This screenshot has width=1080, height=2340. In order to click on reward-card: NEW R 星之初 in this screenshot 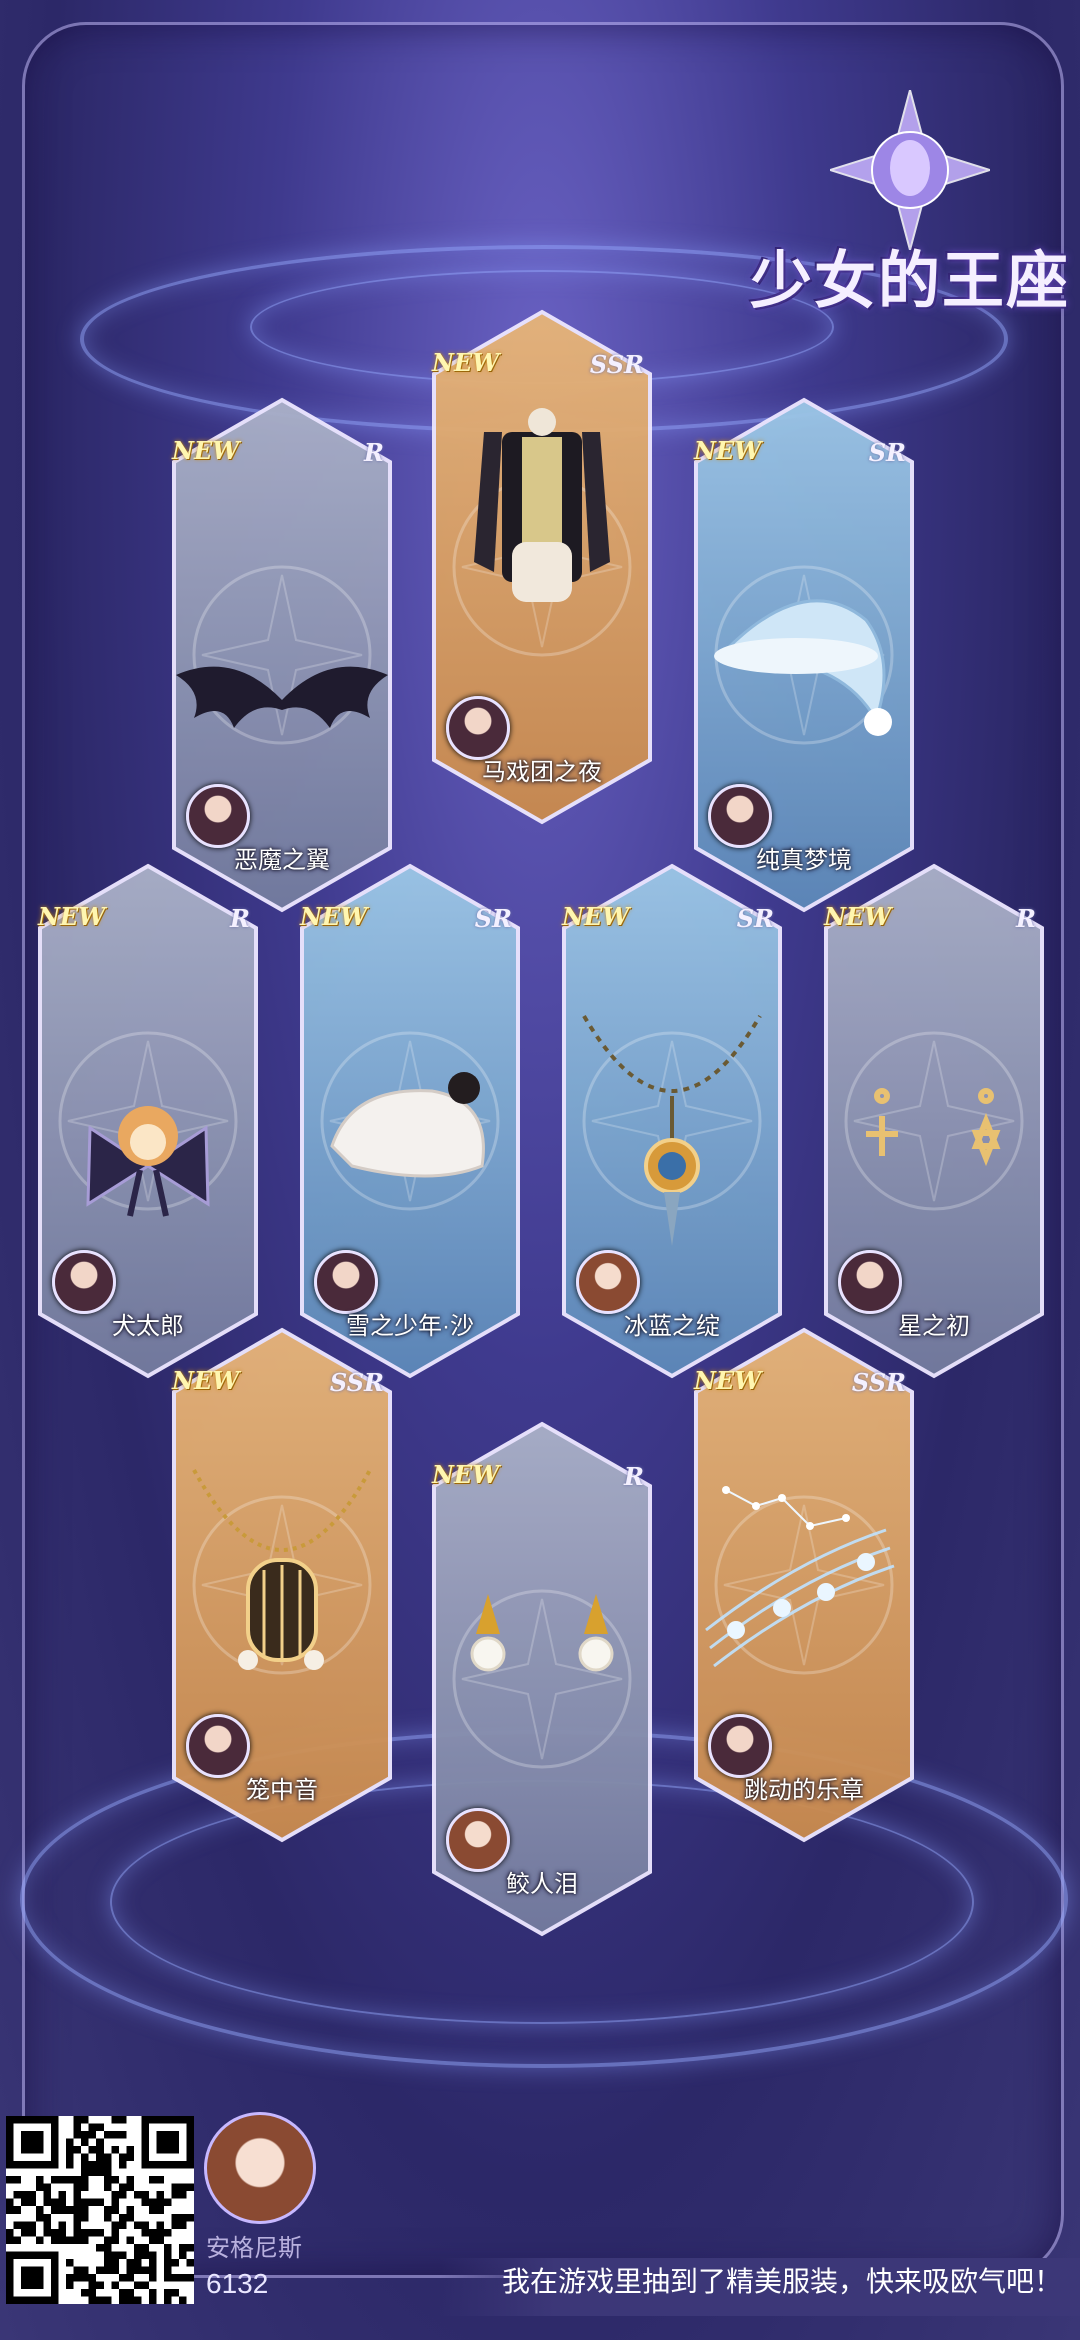, I will do `click(934, 1121)`.